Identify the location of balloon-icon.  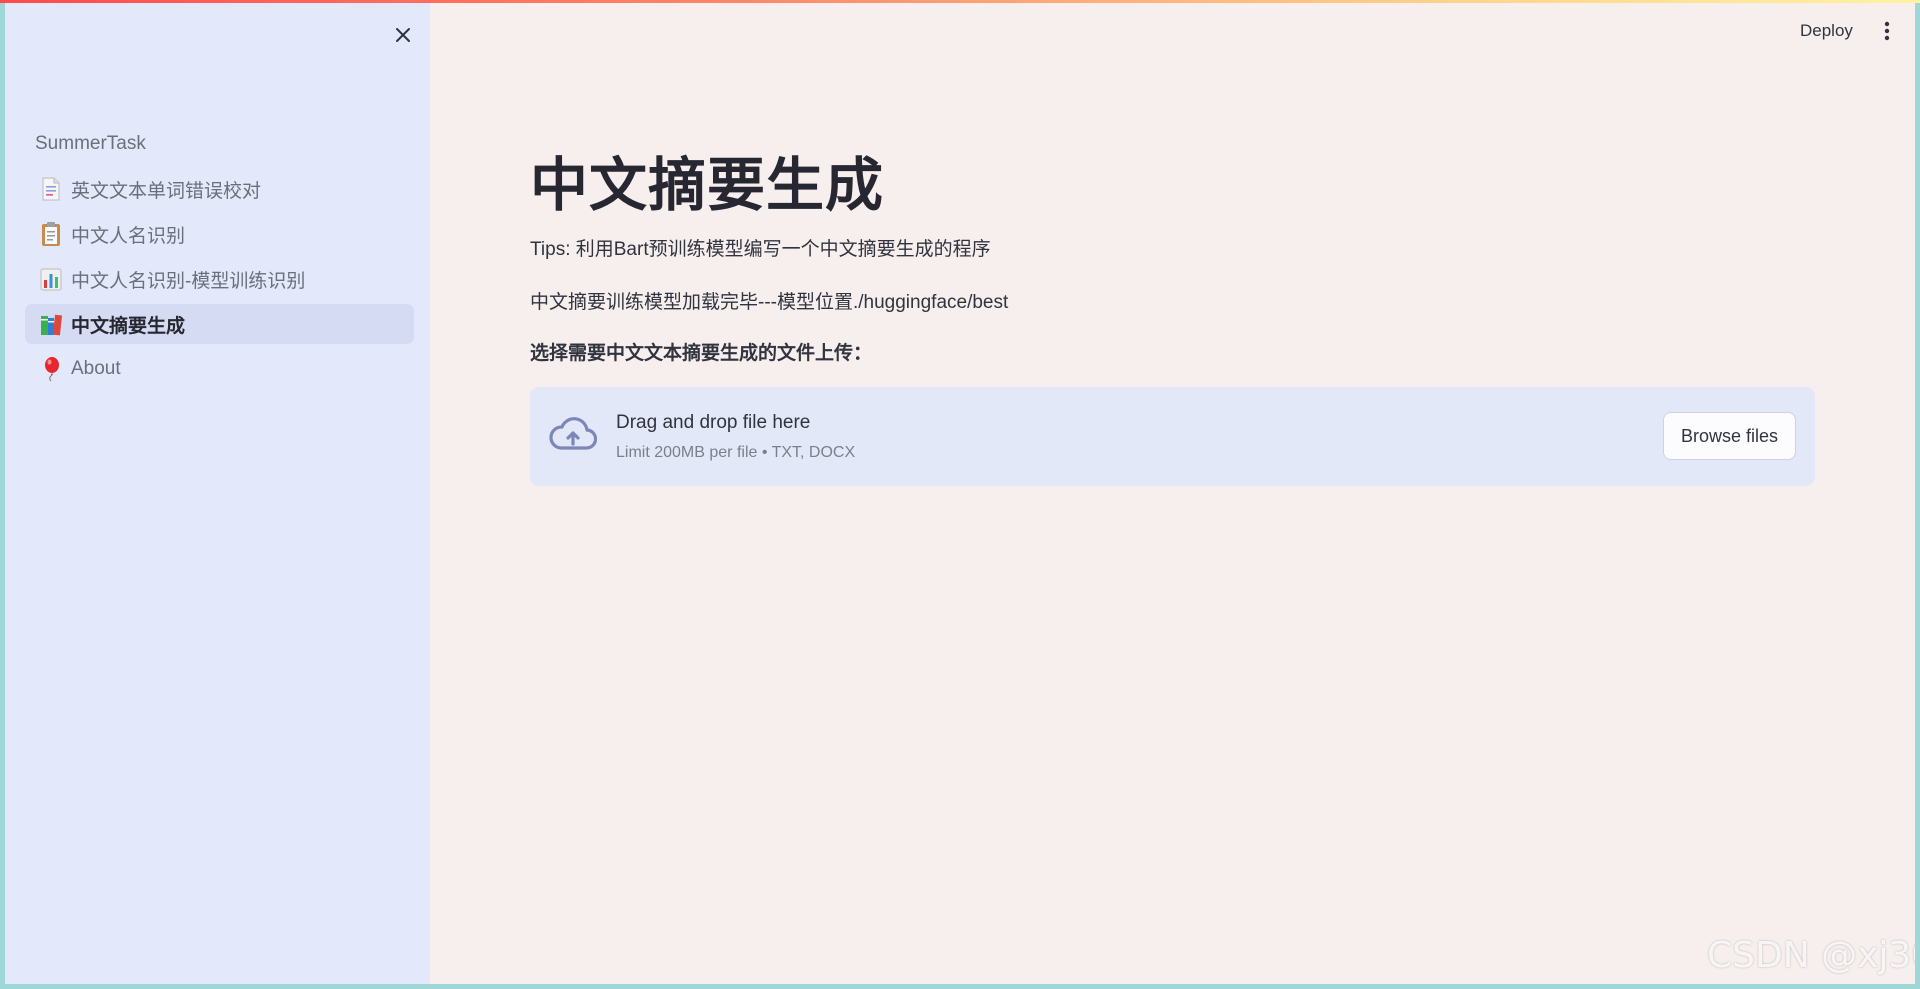
(52, 369).